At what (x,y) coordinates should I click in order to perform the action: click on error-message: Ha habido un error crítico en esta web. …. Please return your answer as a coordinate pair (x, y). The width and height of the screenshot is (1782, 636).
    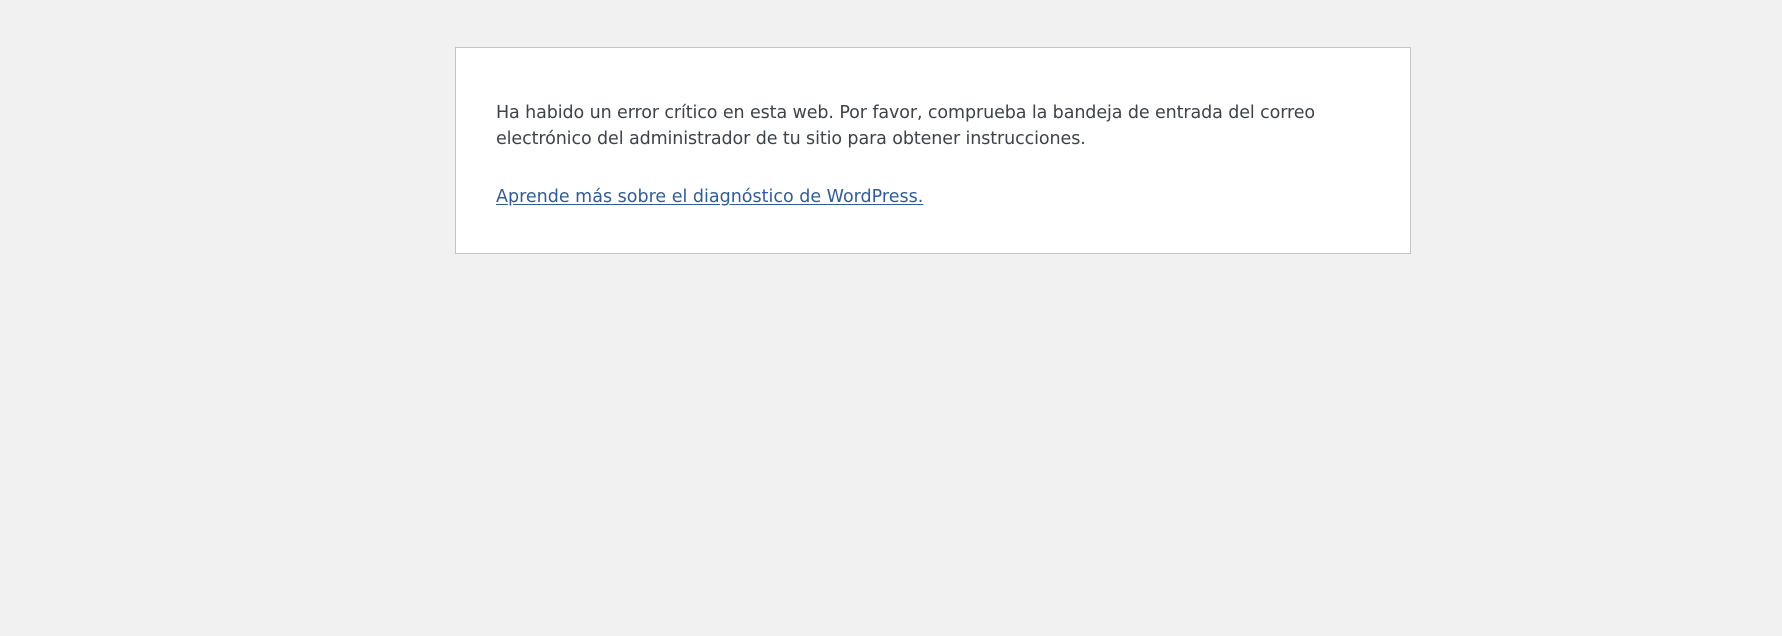
    Looking at the image, I should click on (906, 126).